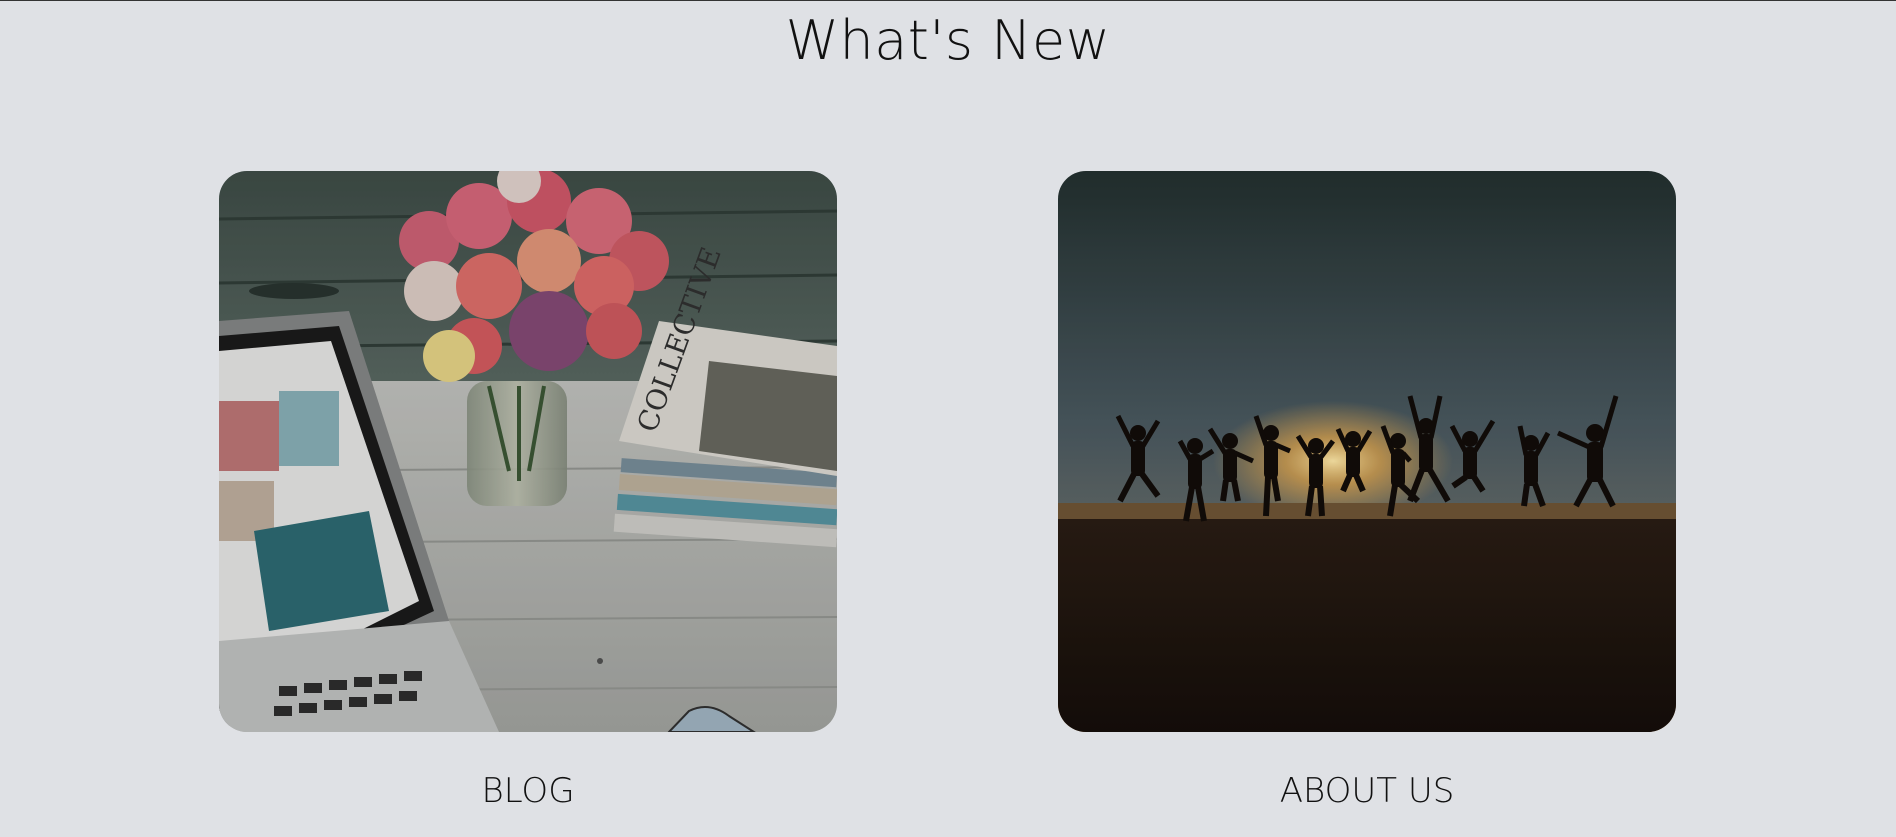  What do you see at coordinates (948, 40) in the screenshot?
I see `section-title: What's New` at bounding box center [948, 40].